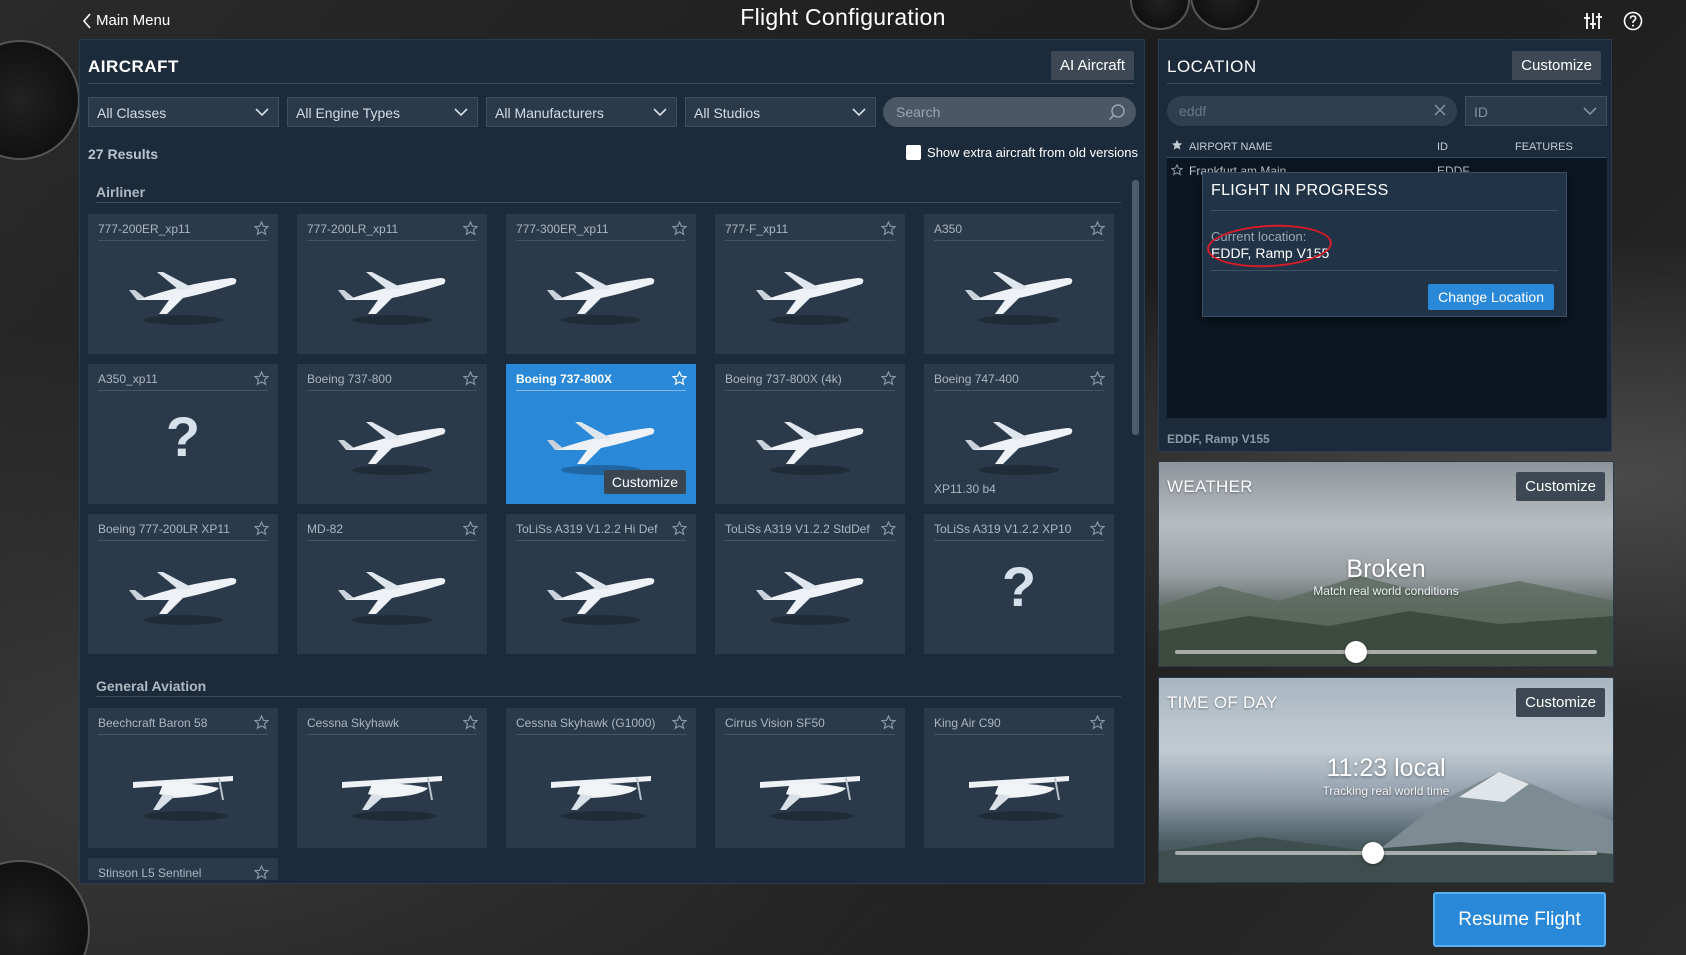 The height and width of the screenshot is (955, 1686). What do you see at coordinates (1386, 853) in the screenshot?
I see `time-of-day-slider` at bounding box center [1386, 853].